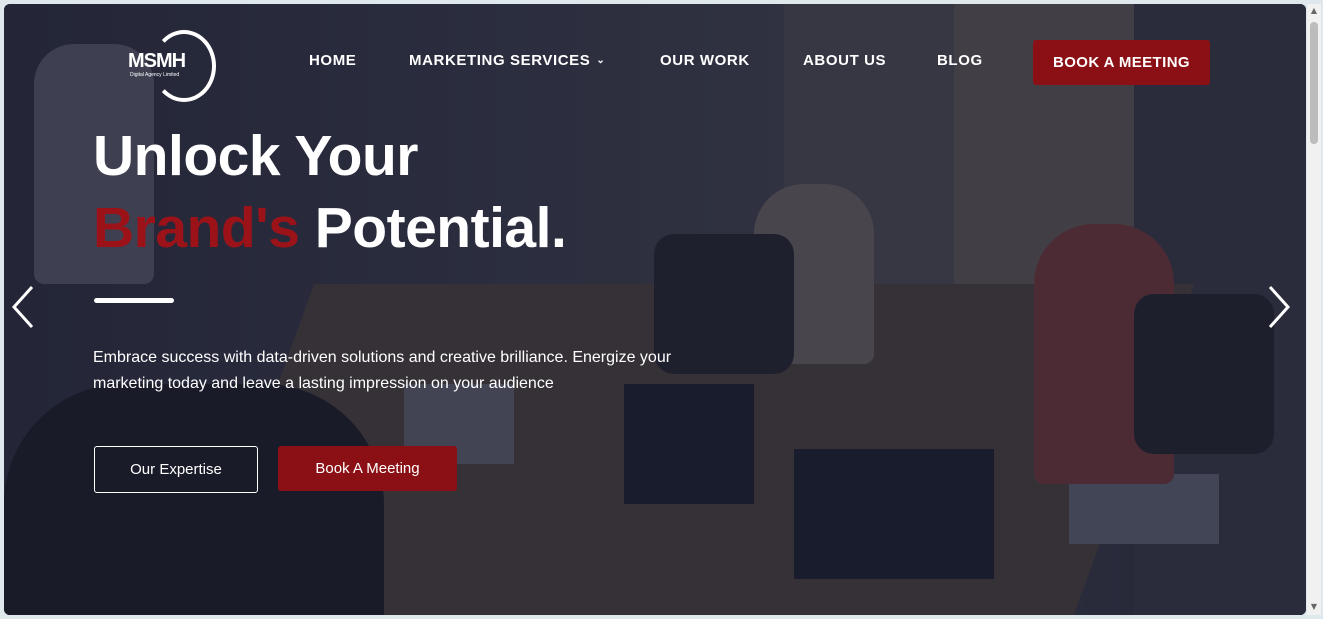  Describe the element at coordinates (601, 60) in the screenshot. I see `chevron-down-icon: ⌄` at that location.